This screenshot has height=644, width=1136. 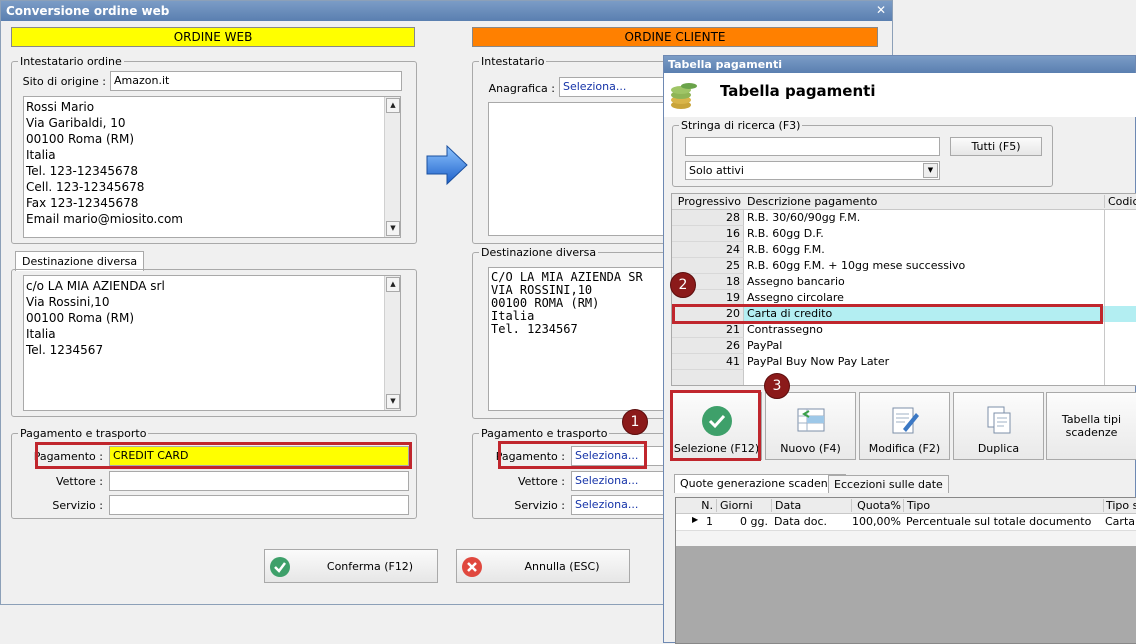 What do you see at coordinates (904, 362) in the screenshot?
I see `table-row: 41 PayPal Buy Now Pay Later` at bounding box center [904, 362].